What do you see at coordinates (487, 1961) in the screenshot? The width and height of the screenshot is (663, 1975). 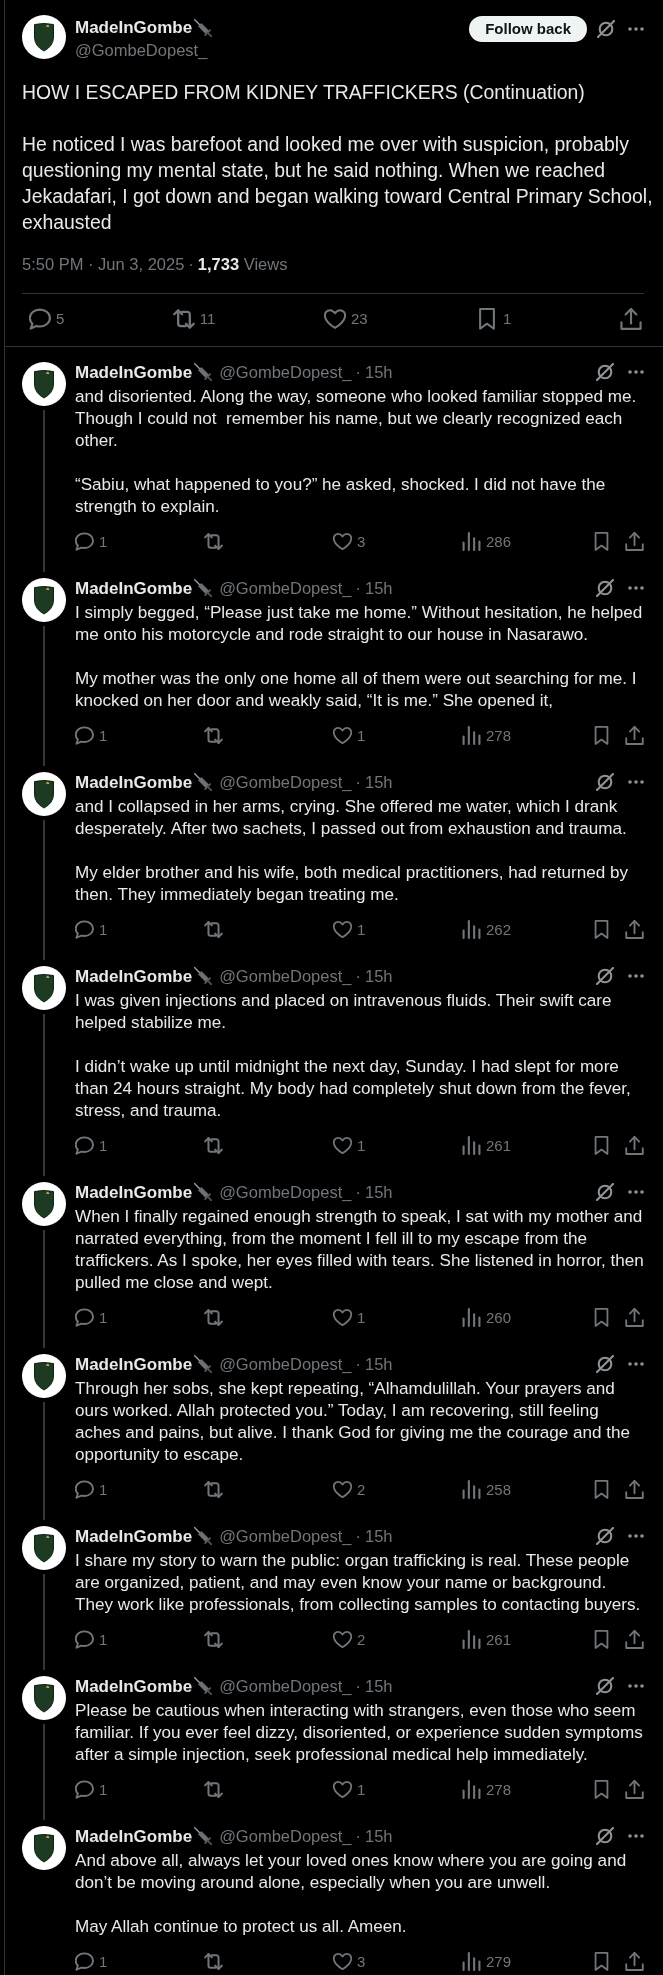 I see `views-button: 279` at bounding box center [487, 1961].